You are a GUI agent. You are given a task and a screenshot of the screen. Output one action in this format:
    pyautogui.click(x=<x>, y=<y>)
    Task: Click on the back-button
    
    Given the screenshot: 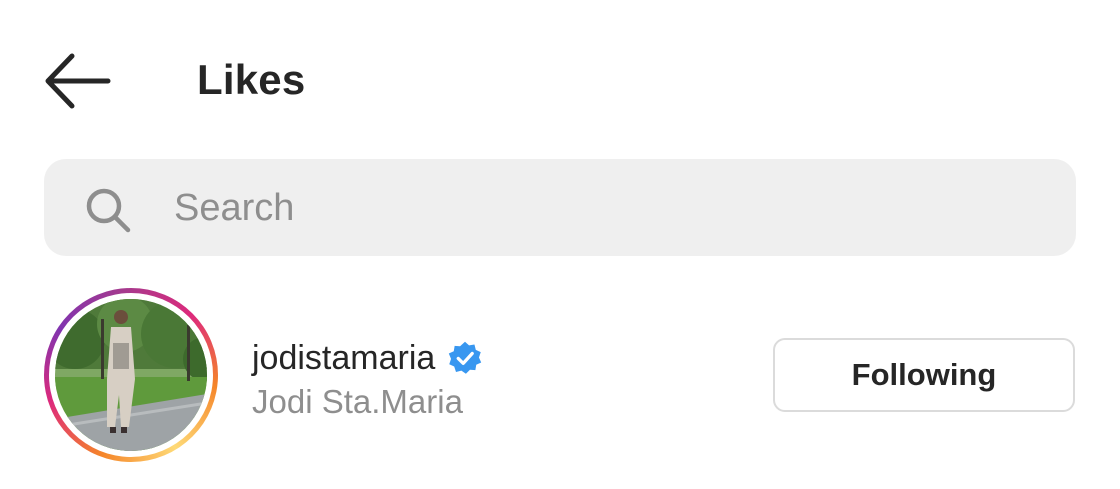 What is the action you would take?
    pyautogui.click(x=76, y=81)
    